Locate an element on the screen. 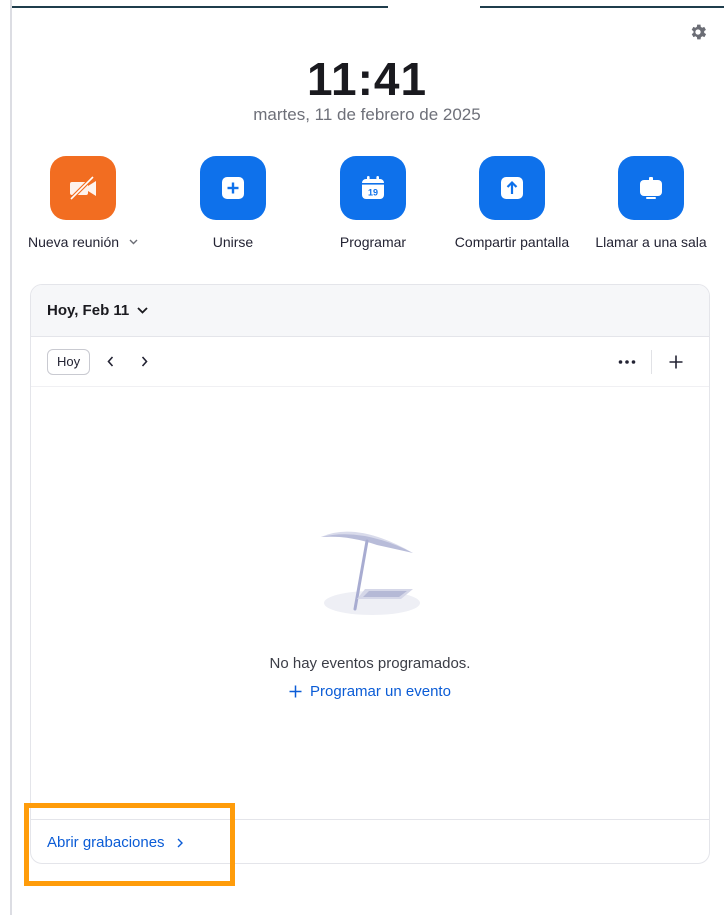  current-date: martes, 11 de febrero de 2025 is located at coordinates (367, 114).